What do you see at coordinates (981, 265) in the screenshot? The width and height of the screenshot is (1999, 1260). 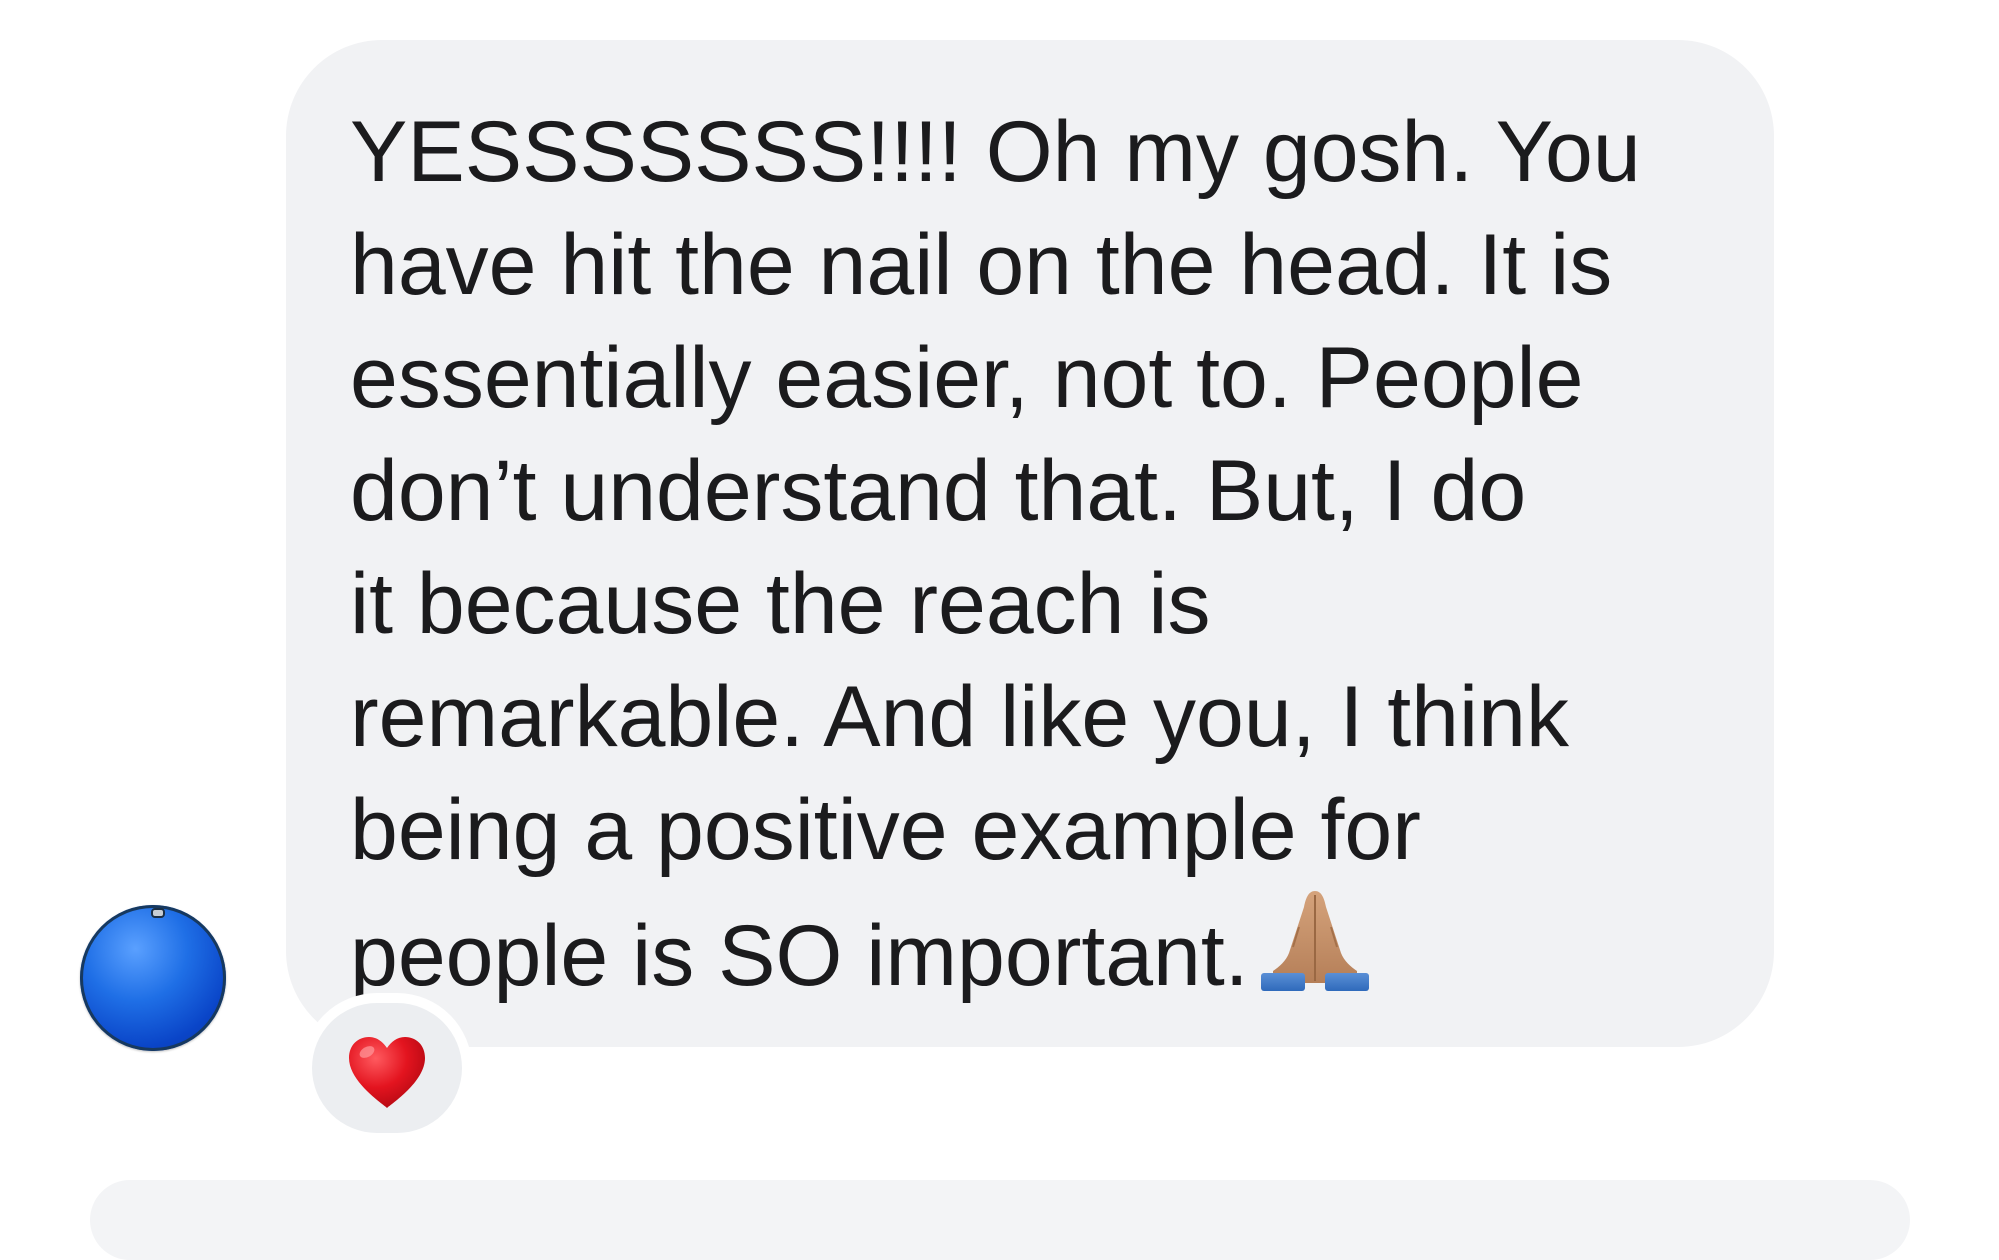 I see `message-line: have hit the nail on the head. It is` at bounding box center [981, 265].